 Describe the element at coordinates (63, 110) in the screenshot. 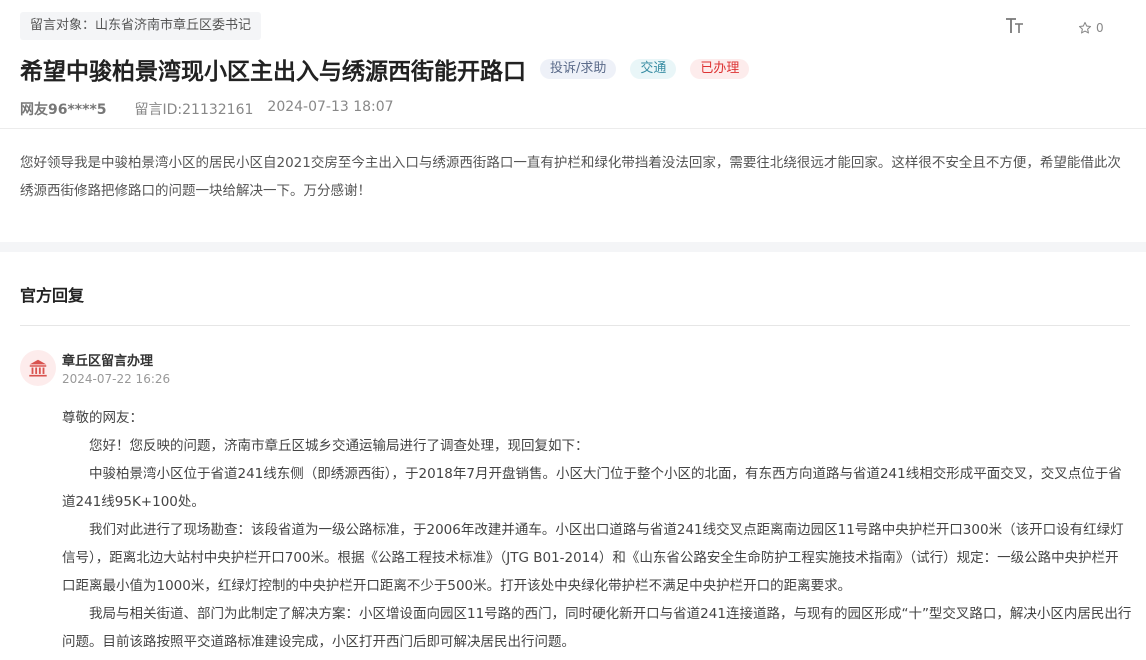

I see `author-name: 网友96****5` at that location.